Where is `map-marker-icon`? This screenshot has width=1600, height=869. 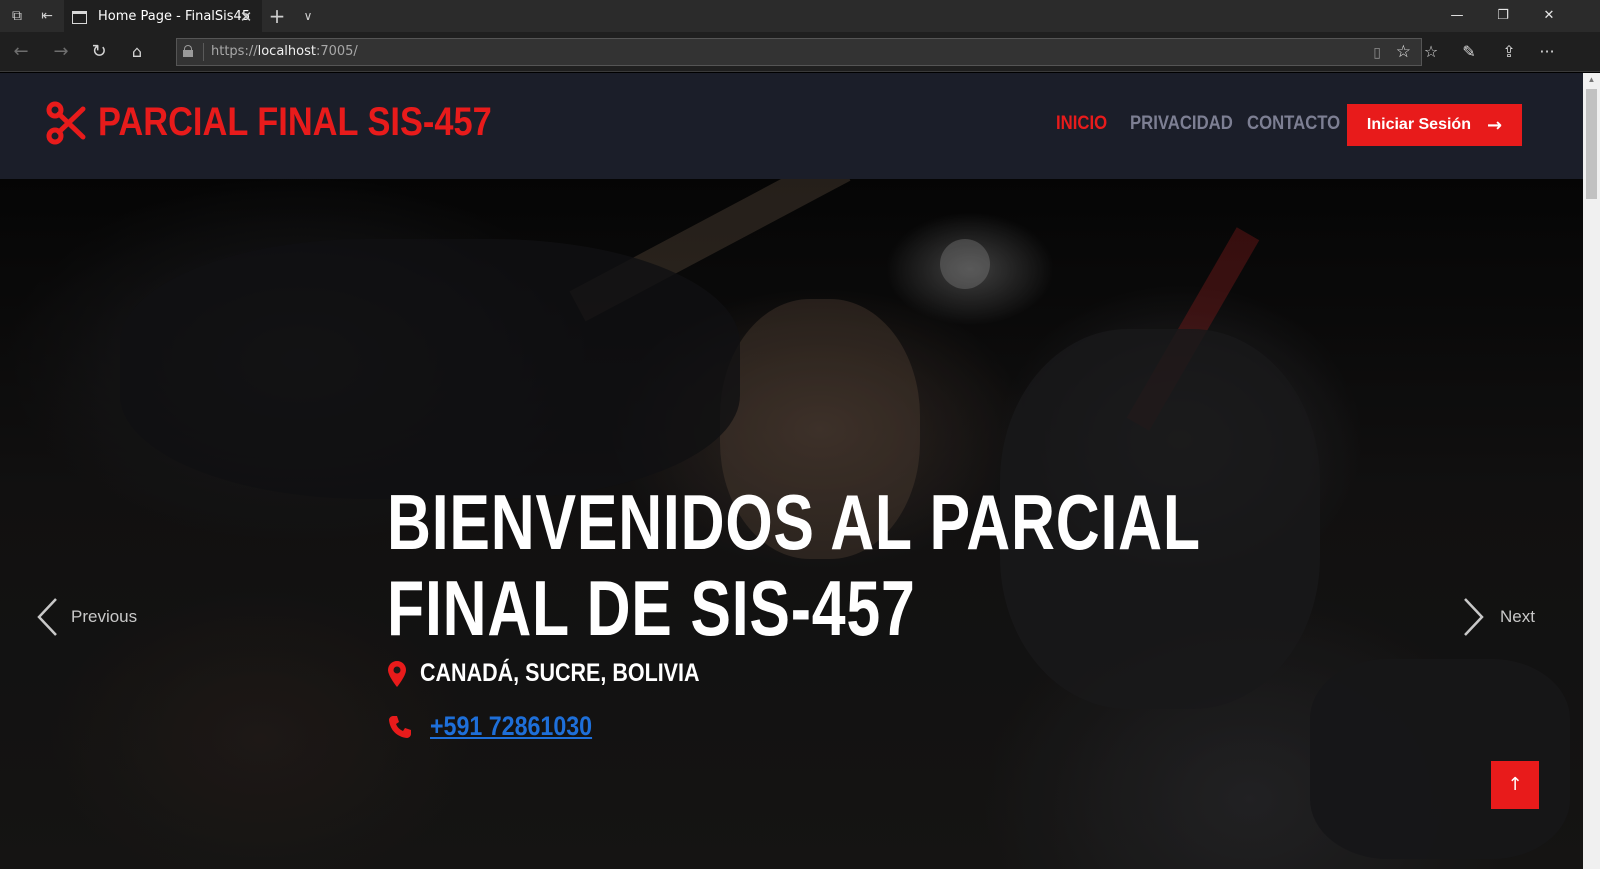 map-marker-icon is located at coordinates (397, 673).